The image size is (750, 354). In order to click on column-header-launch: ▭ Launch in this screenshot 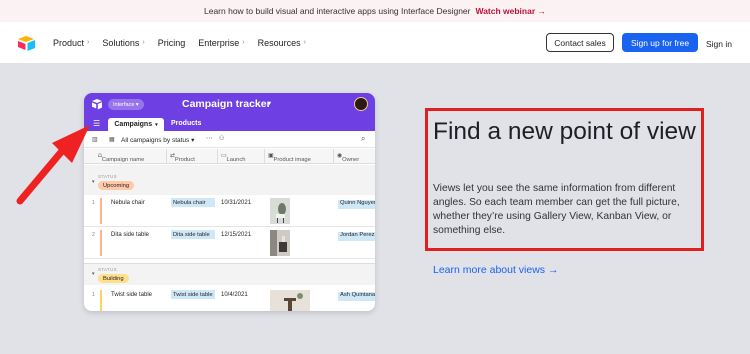, I will do `click(233, 158)`.